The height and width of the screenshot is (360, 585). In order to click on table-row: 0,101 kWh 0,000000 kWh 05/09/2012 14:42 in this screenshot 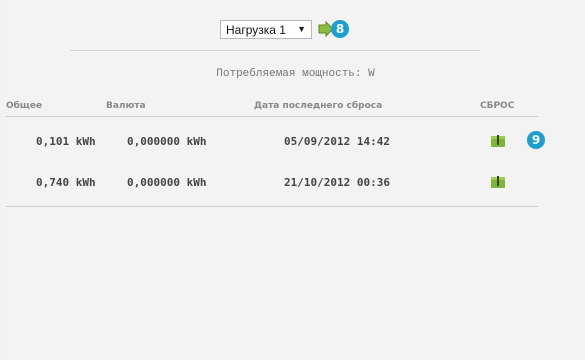, I will do `click(272, 142)`.